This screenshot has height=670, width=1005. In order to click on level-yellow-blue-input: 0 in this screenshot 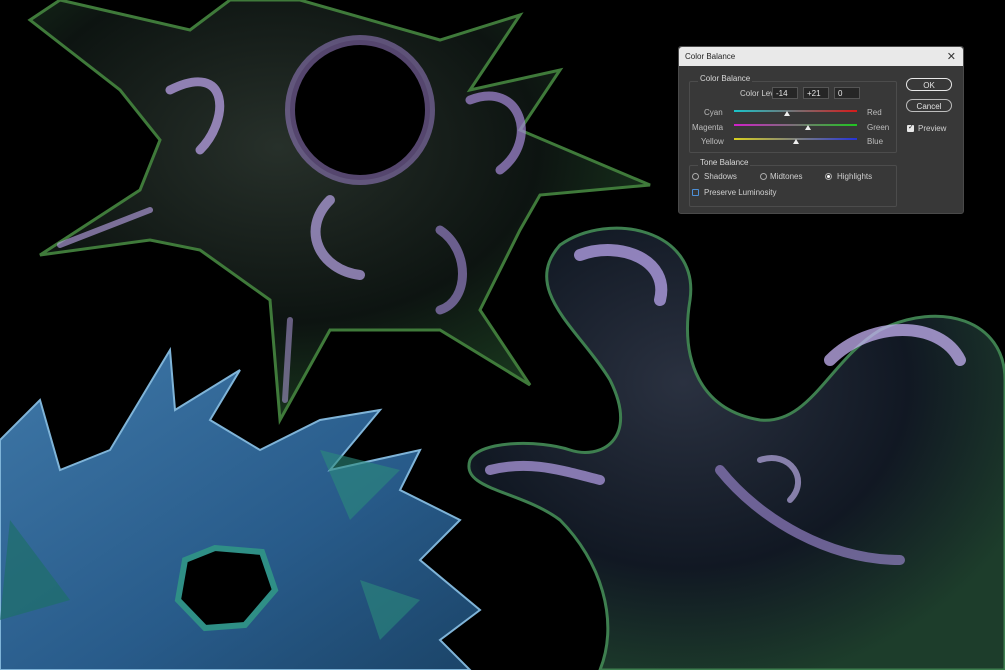, I will do `click(847, 93)`.